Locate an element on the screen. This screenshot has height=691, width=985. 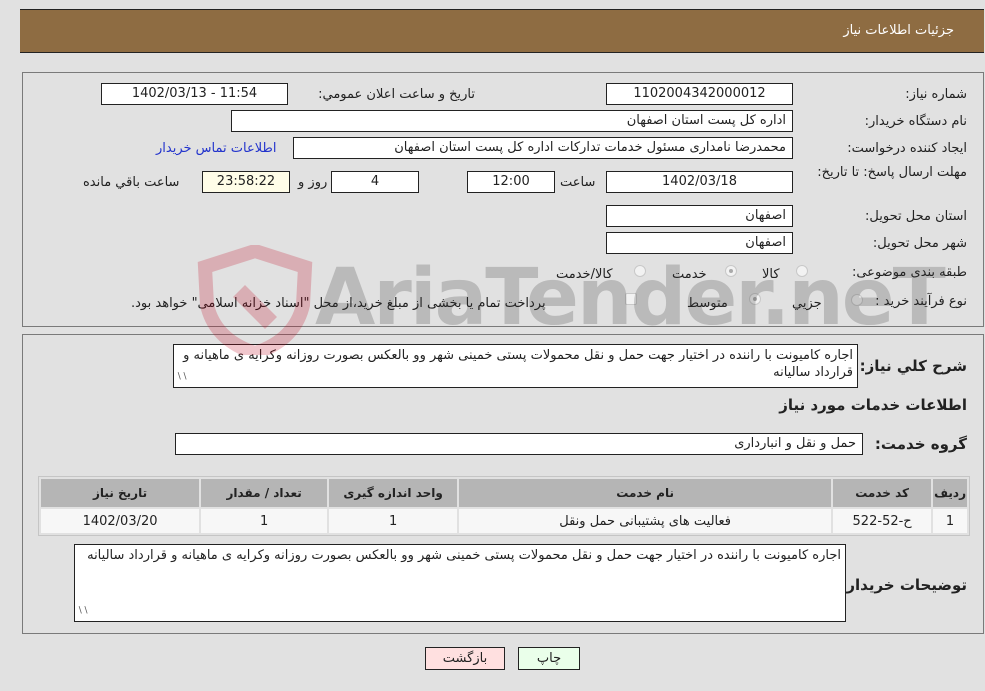
service-group-label: گروه خدمت: is located at coordinates (920, 444).